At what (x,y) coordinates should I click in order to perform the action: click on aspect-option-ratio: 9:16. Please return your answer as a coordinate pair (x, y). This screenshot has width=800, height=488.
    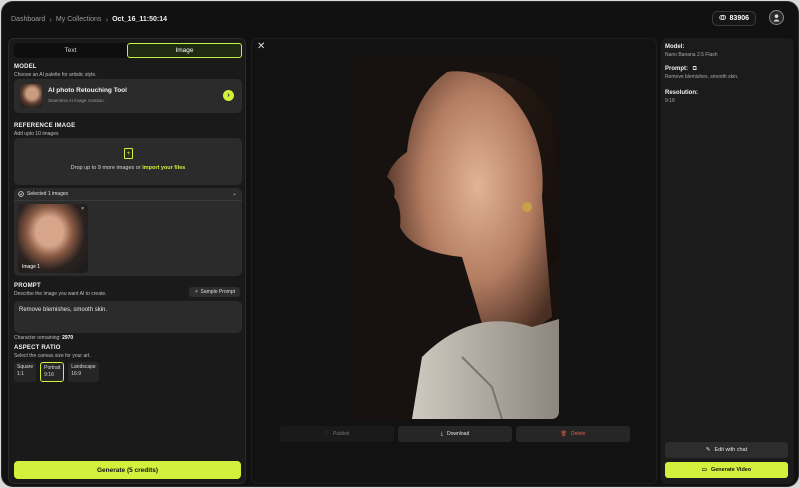
    Looking at the image, I should click on (49, 375).